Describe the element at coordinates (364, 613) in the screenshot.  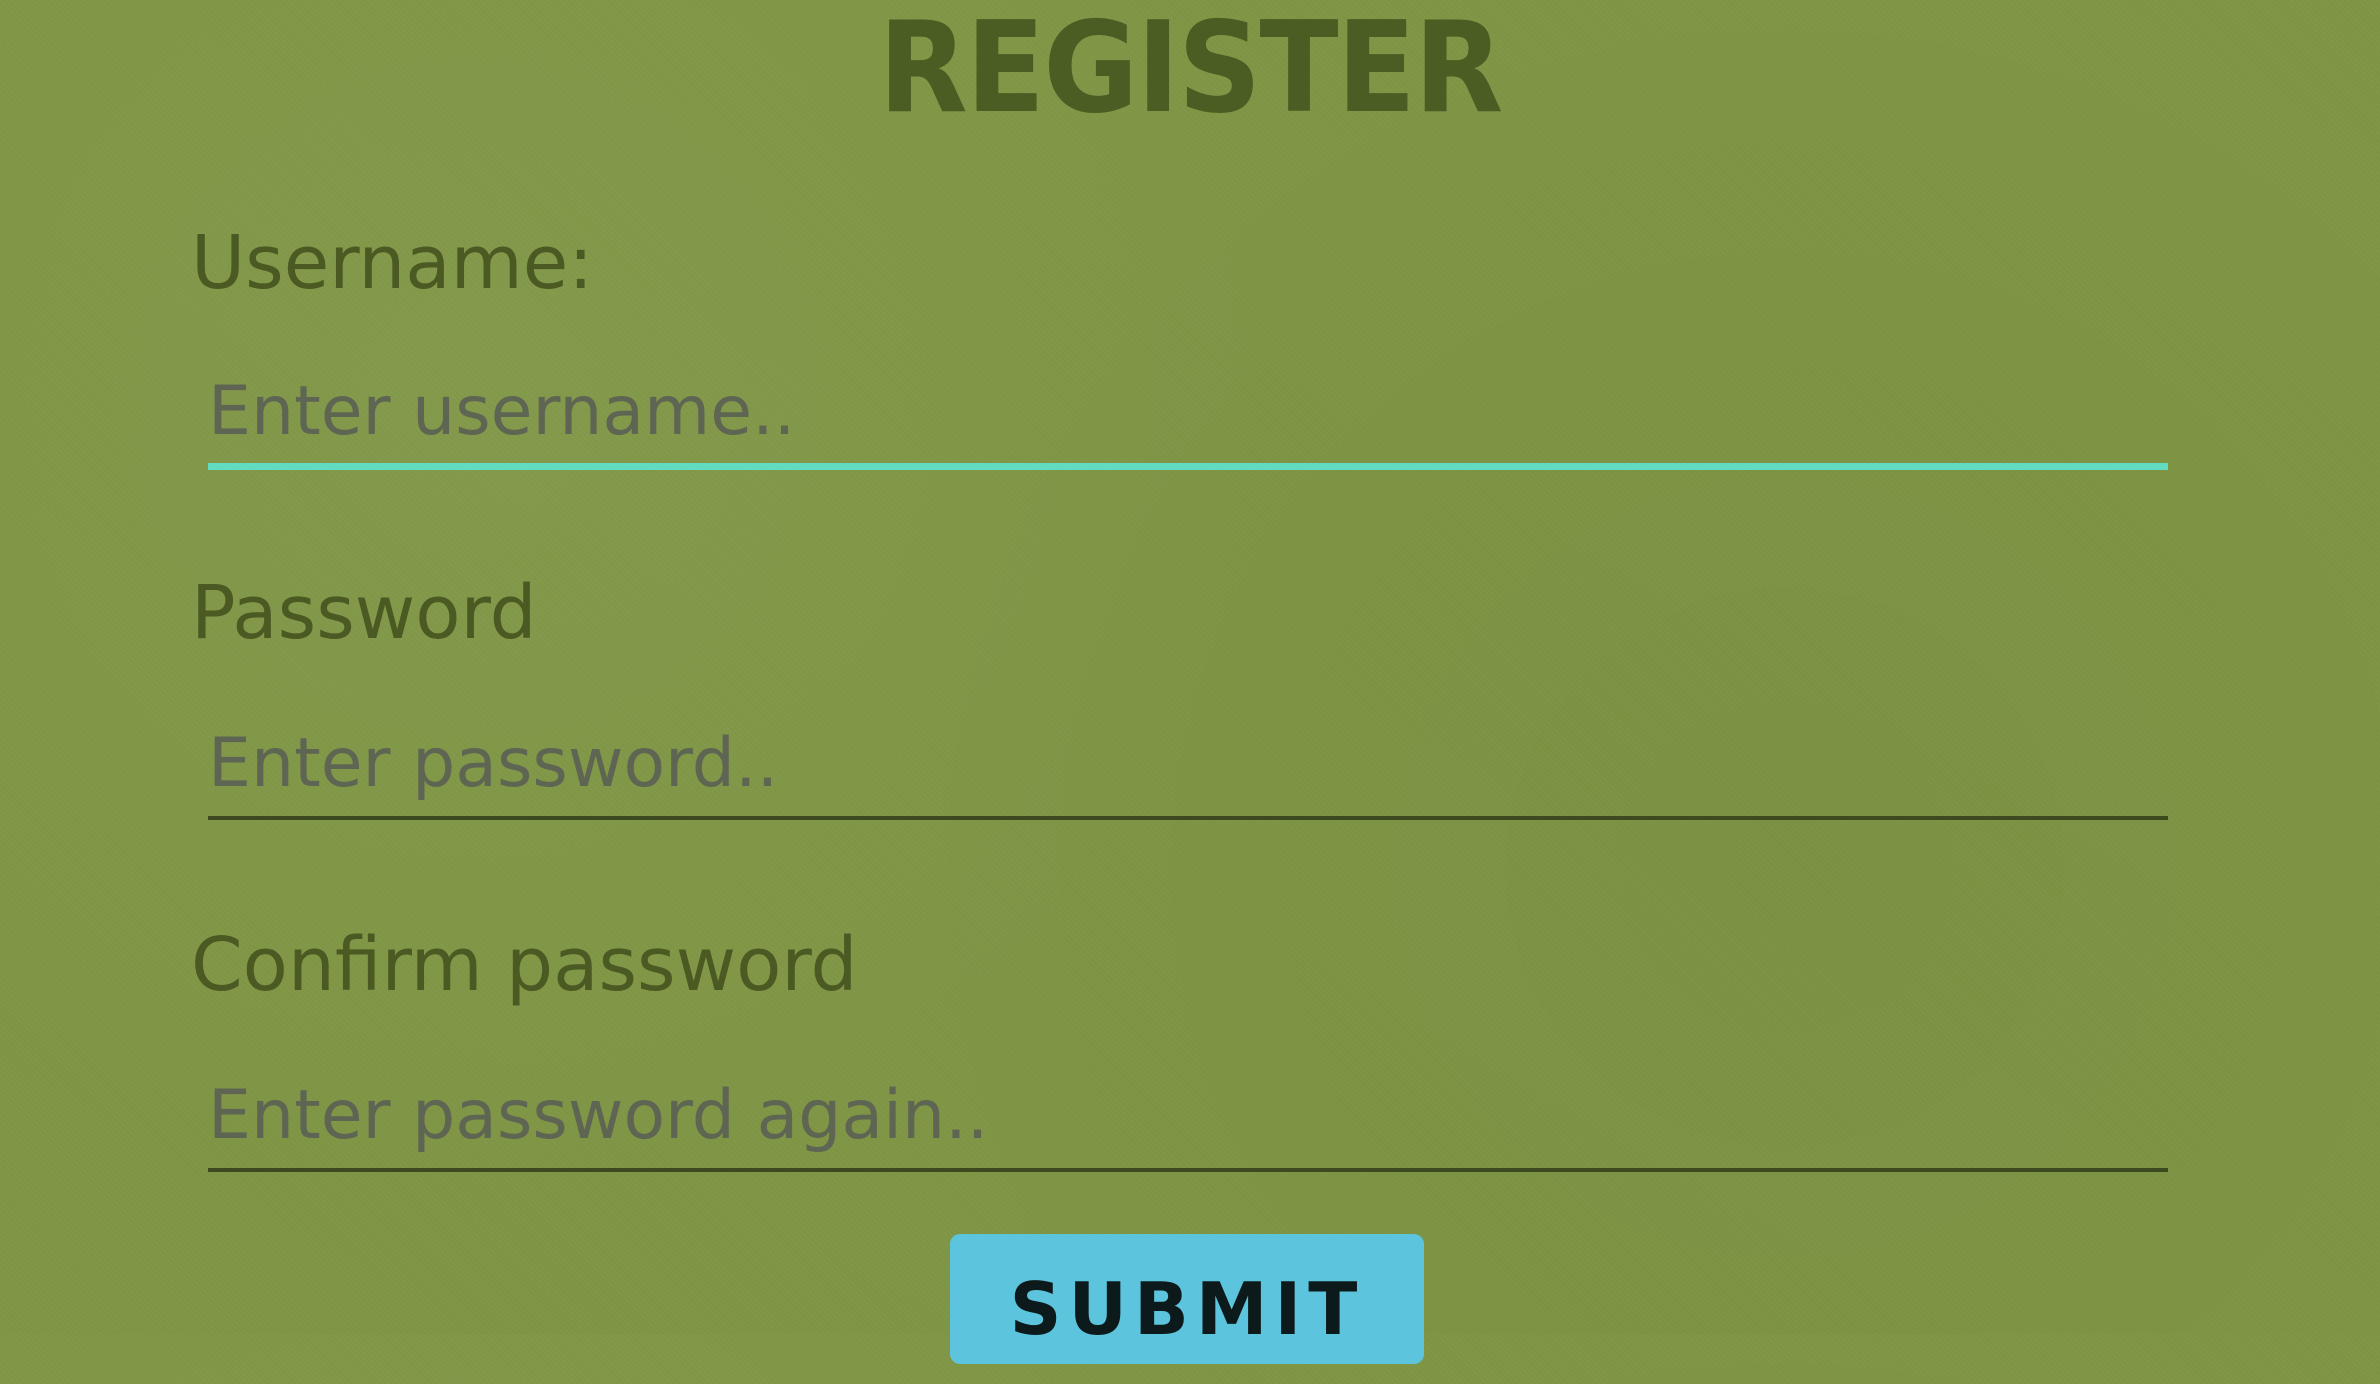
I see `password-label: Password` at that location.